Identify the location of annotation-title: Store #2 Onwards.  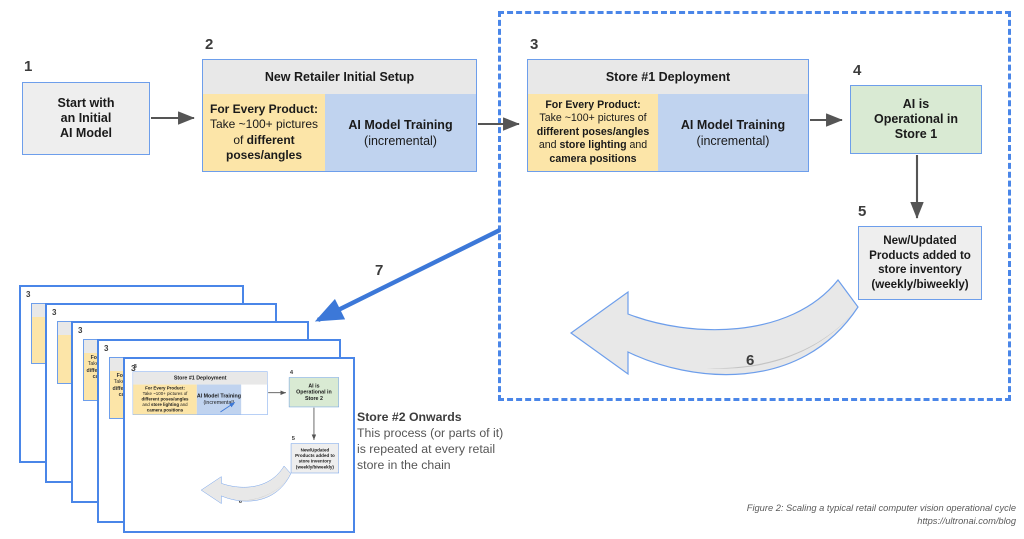
(409, 417).